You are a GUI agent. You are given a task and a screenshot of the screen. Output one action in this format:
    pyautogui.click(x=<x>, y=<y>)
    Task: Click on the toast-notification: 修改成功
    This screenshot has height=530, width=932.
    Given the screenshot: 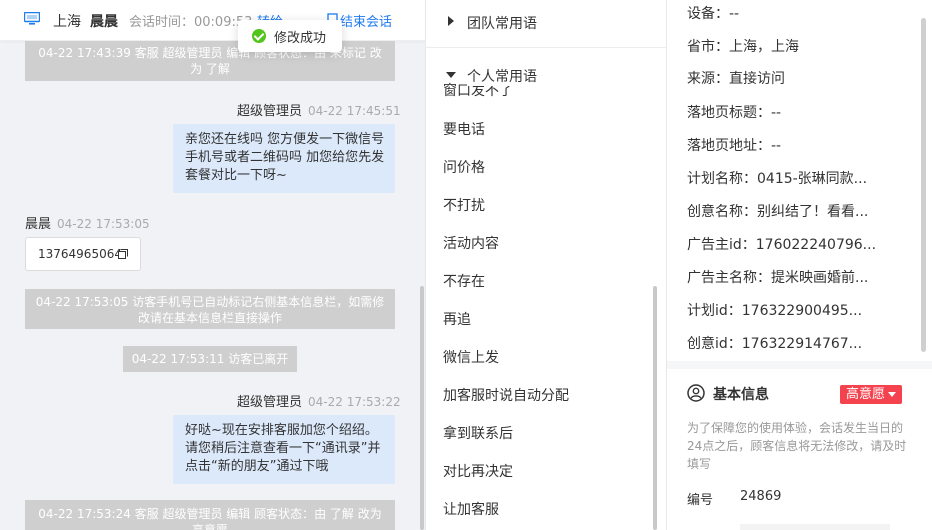 What is the action you would take?
    pyautogui.click(x=290, y=36)
    